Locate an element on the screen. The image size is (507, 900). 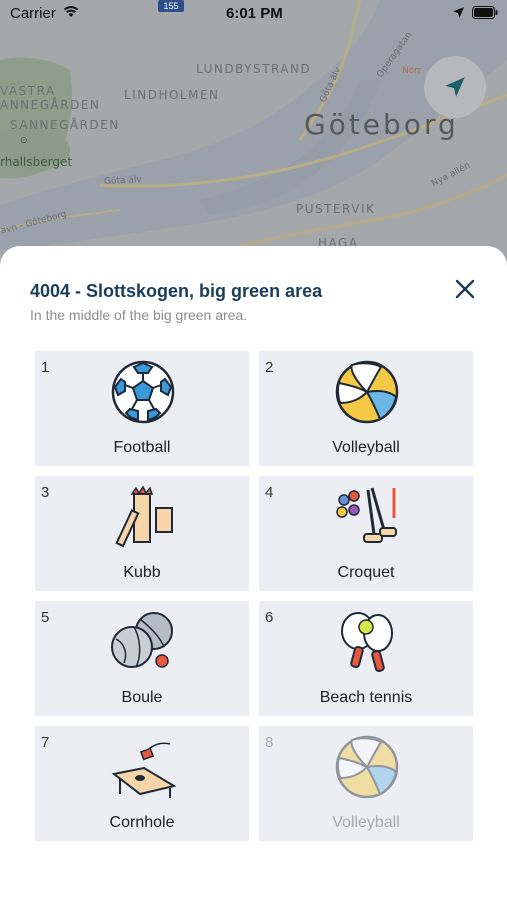
activity-number: 3 is located at coordinates (45, 492).